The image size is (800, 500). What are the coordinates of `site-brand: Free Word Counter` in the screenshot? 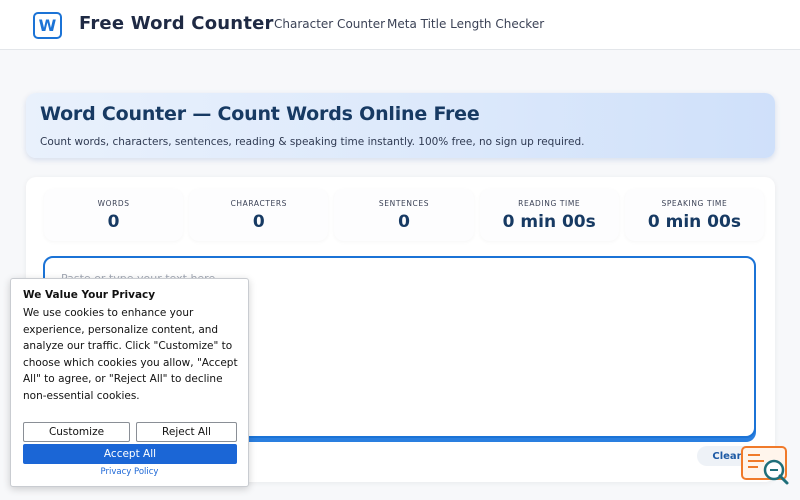 It's located at (176, 23).